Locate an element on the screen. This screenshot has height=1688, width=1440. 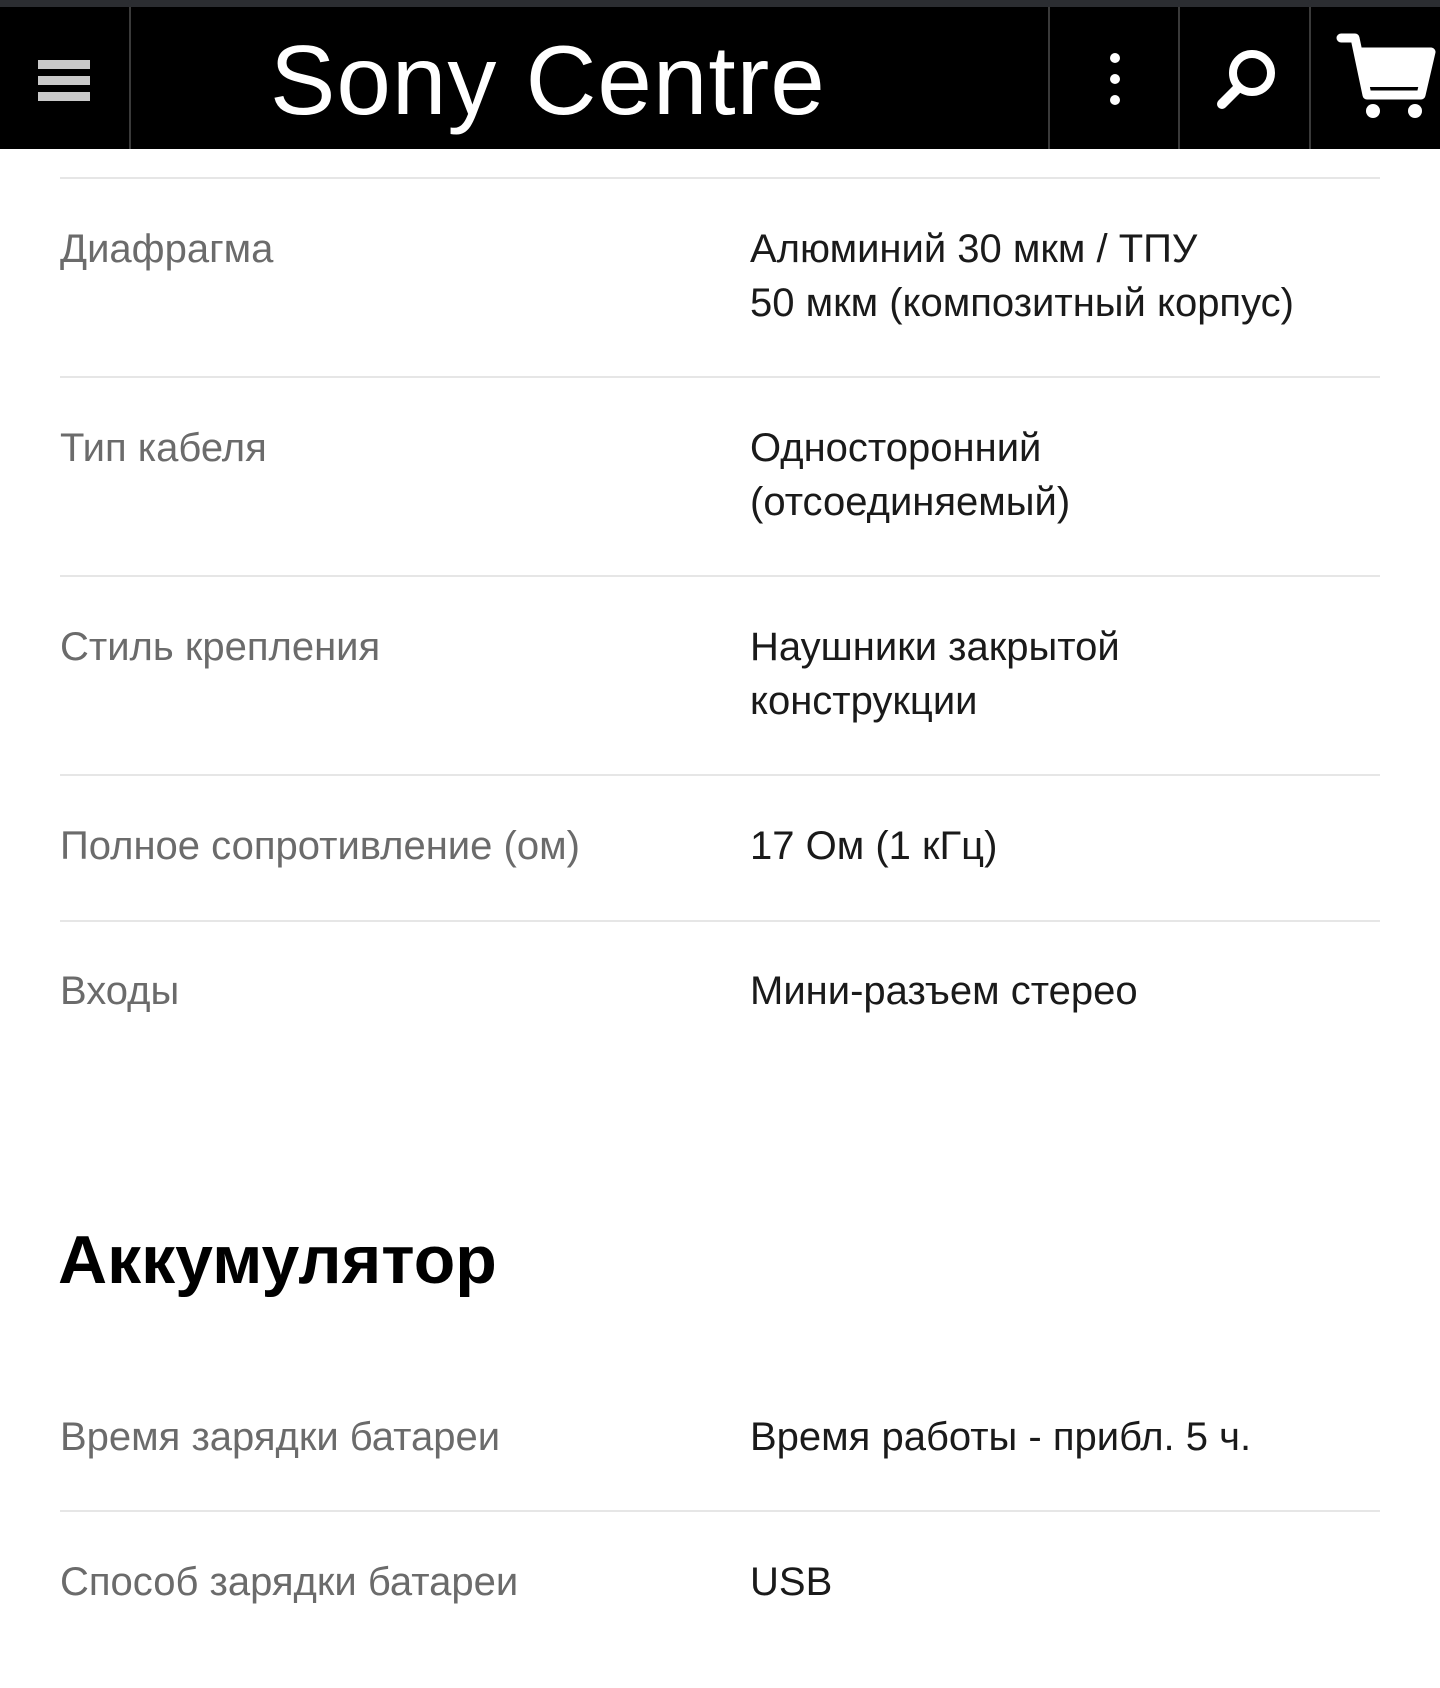
spec-label-mount-style: Стиль крепления is located at coordinates (220, 647).